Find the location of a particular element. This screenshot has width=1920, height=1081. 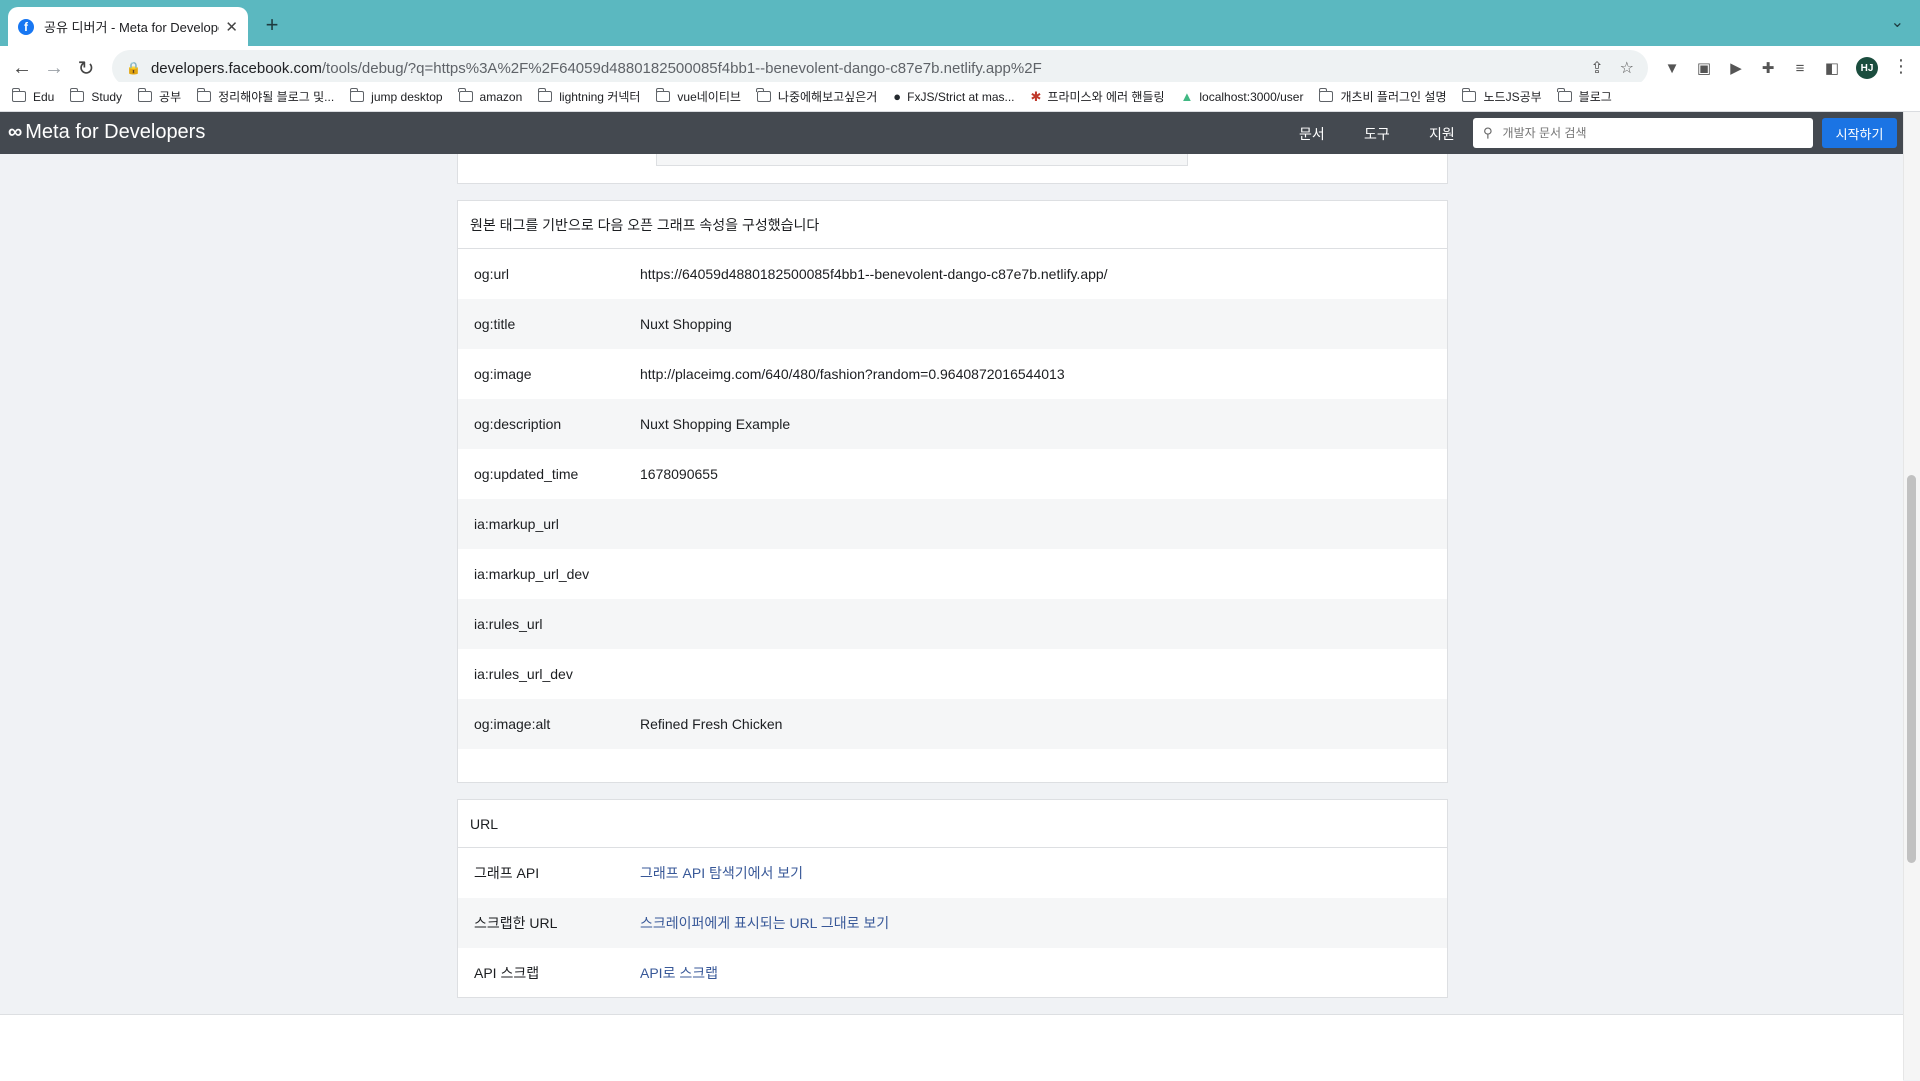

extension-icon: ▶ is located at coordinates (1736, 68).